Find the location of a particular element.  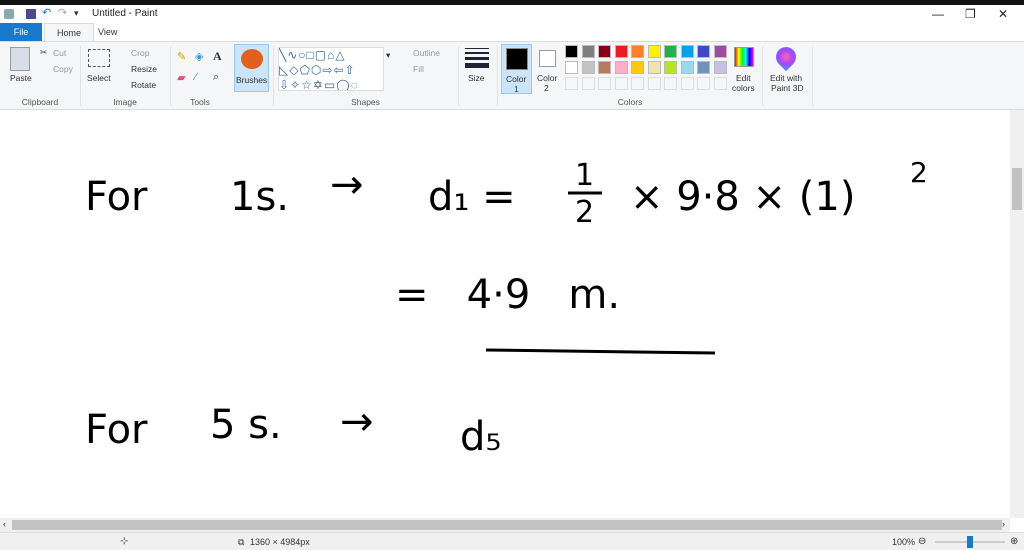

zoom-slider is located at coordinates (970, 542).